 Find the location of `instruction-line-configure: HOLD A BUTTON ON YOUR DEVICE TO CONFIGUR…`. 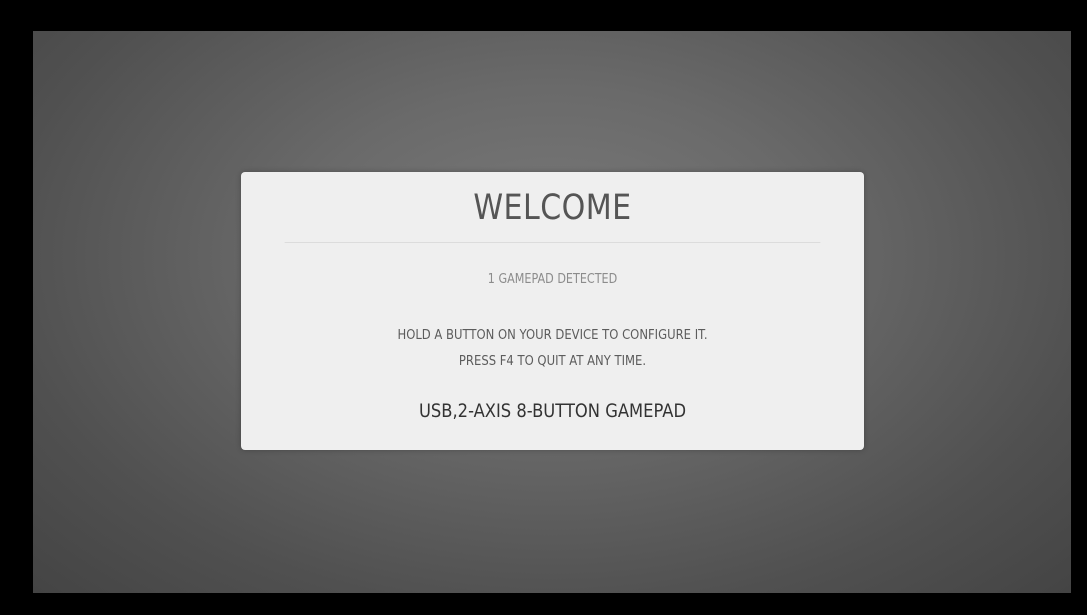

instruction-line-configure: HOLD A BUTTON ON YOUR DEVICE TO CONFIGUR… is located at coordinates (552, 335).